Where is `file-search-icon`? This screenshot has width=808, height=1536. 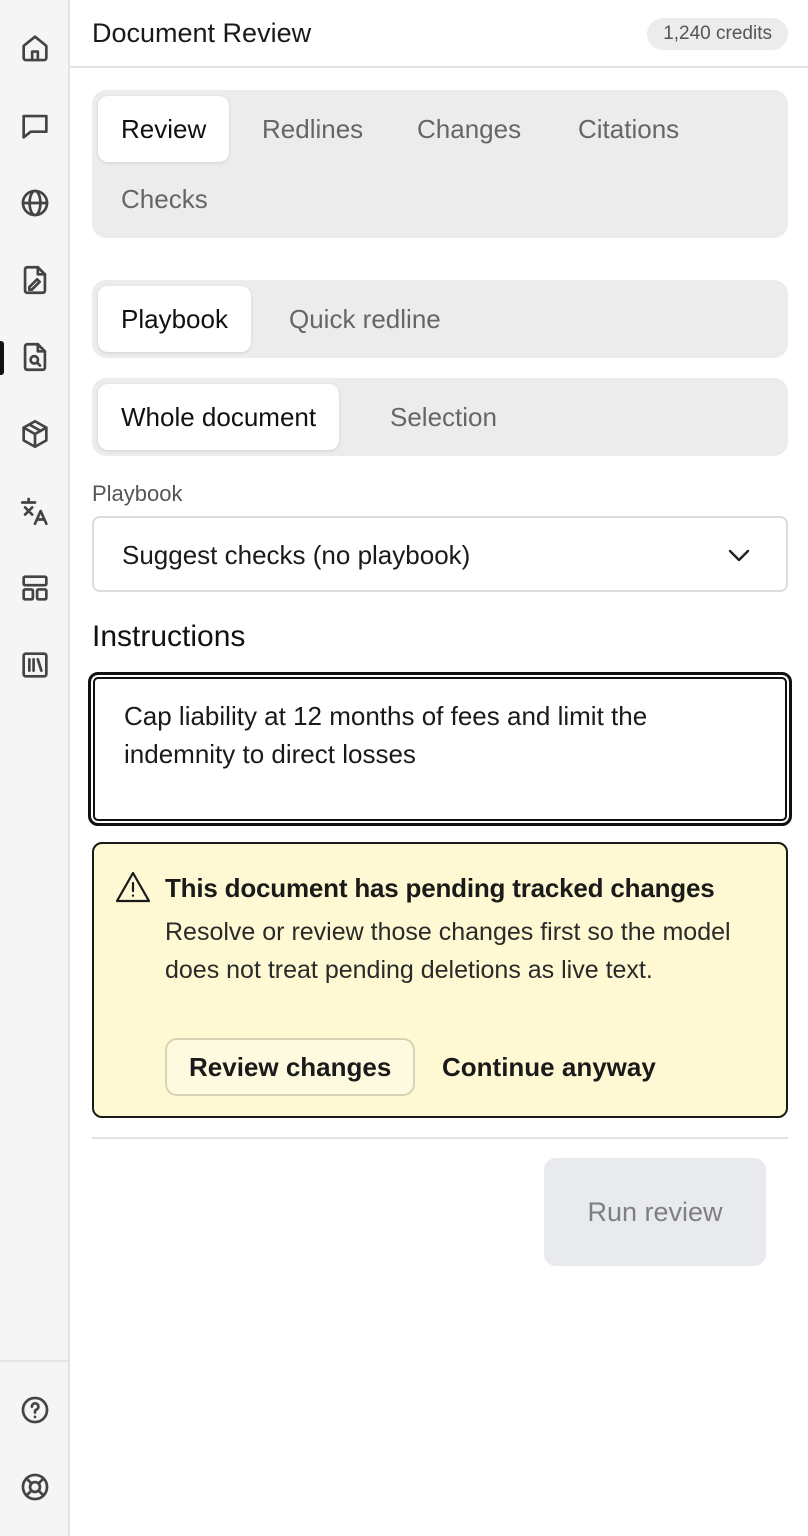 file-search-icon is located at coordinates (35, 357).